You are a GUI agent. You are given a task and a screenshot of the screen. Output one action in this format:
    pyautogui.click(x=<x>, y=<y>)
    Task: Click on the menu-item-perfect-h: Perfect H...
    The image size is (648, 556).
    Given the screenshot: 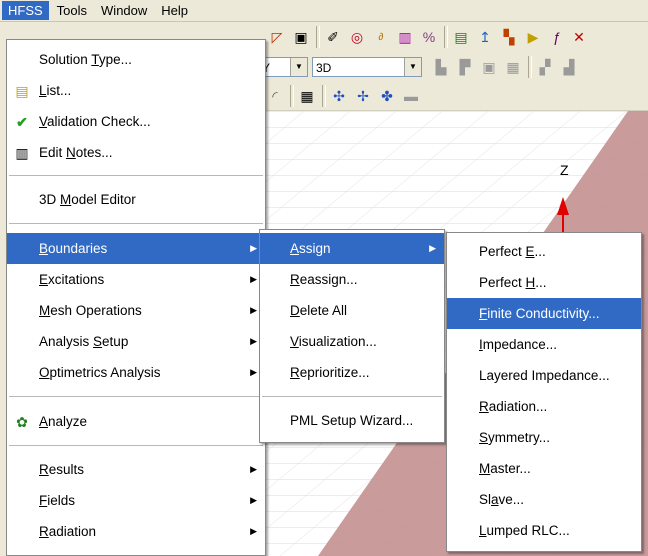 What is the action you would take?
    pyautogui.click(x=544, y=282)
    